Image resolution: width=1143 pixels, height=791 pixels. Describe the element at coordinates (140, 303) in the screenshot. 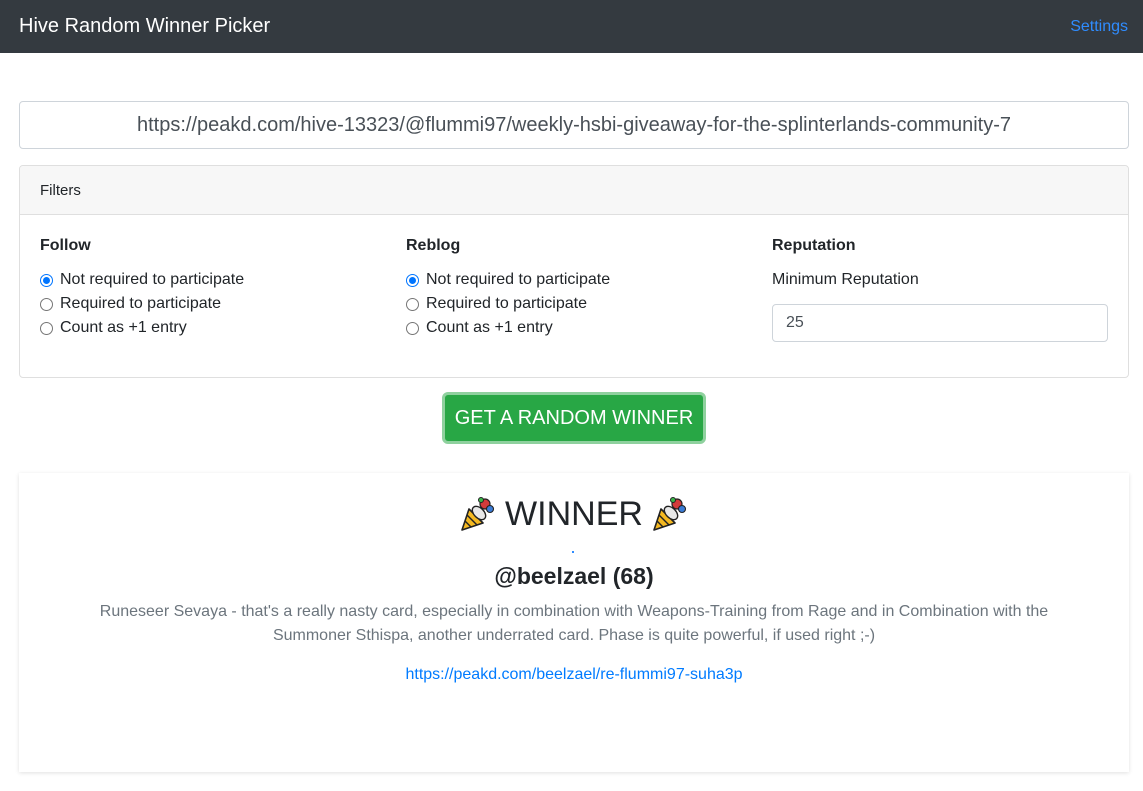

I see `follow-option-label: Required to participate` at that location.